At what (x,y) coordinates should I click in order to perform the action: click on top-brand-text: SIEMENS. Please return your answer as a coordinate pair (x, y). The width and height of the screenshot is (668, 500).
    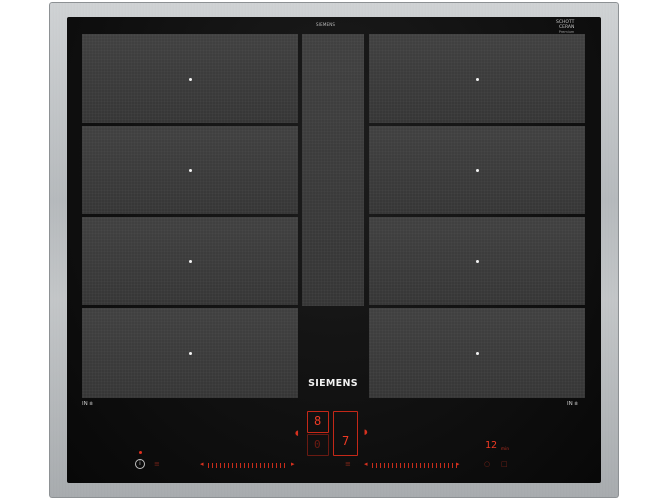
    Looking at the image, I should click on (326, 24).